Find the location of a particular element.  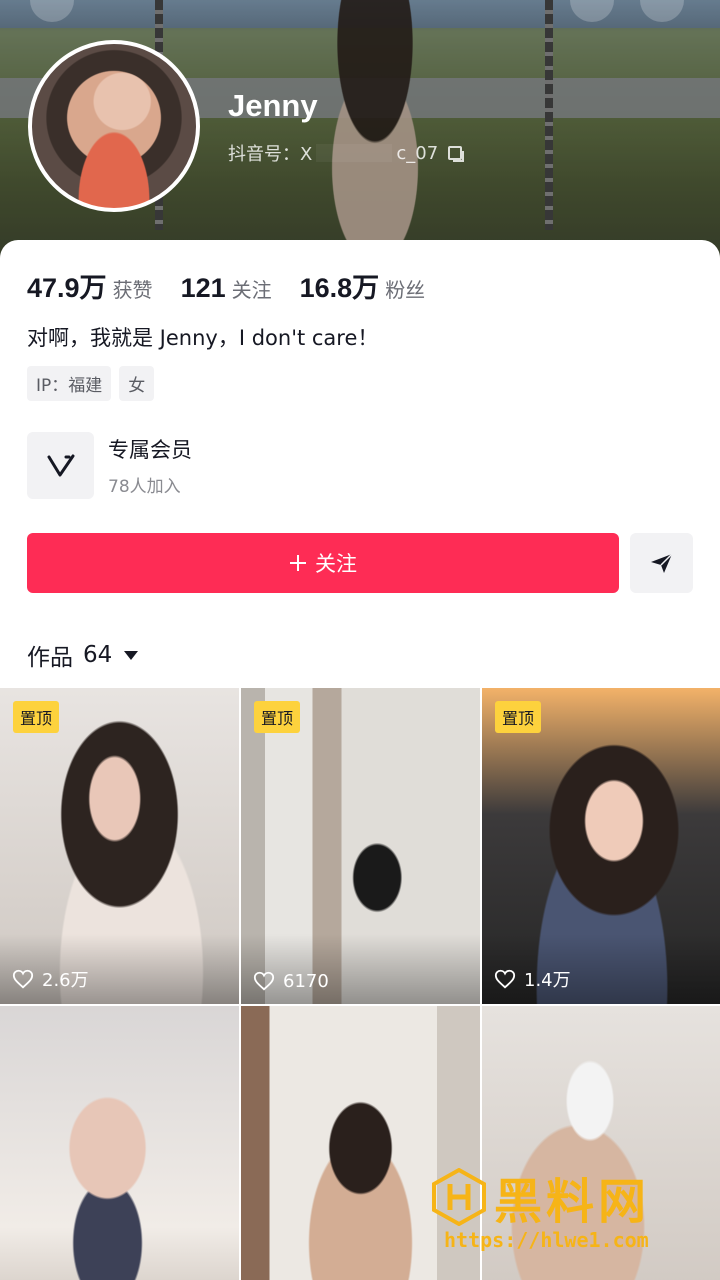

send-icon is located at coordinates (661, 563).